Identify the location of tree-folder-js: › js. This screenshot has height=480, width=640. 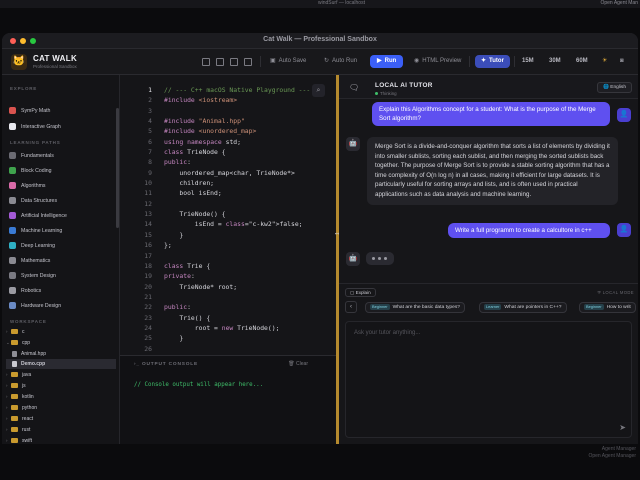
(16, 386).